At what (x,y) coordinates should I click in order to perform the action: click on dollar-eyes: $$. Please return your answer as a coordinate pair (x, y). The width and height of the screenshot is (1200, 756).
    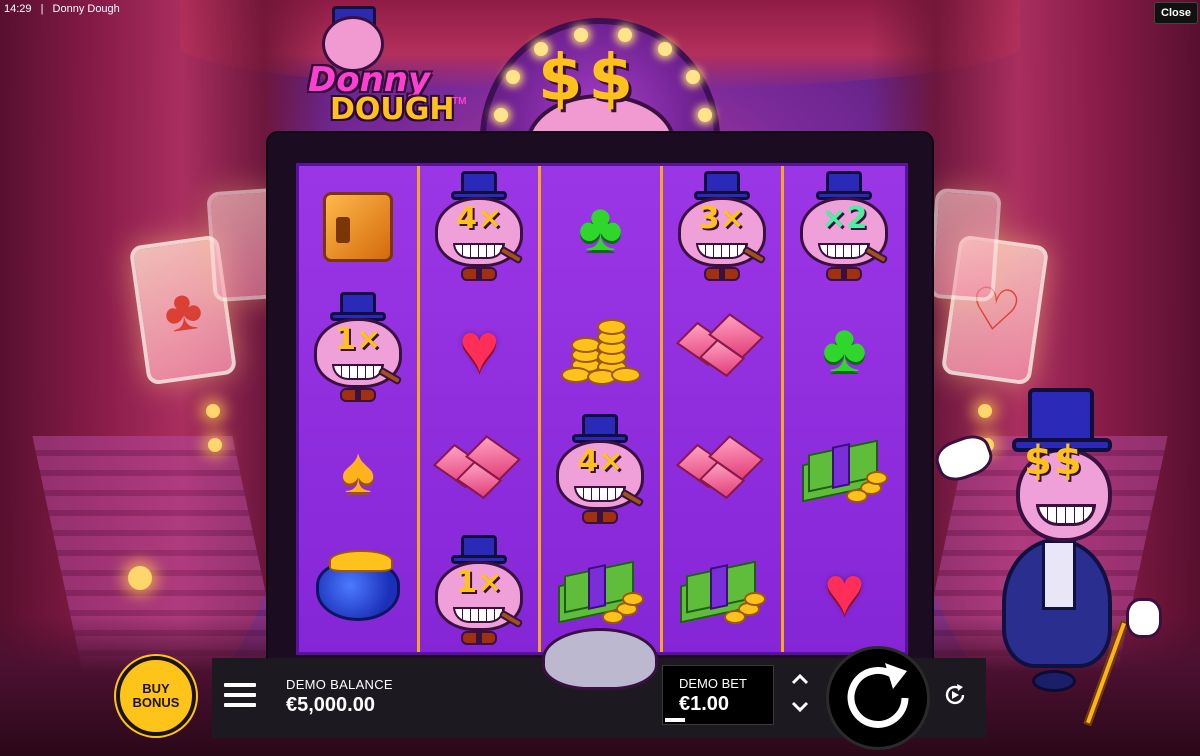
    Looking at the image, I should click on (1054, 461).